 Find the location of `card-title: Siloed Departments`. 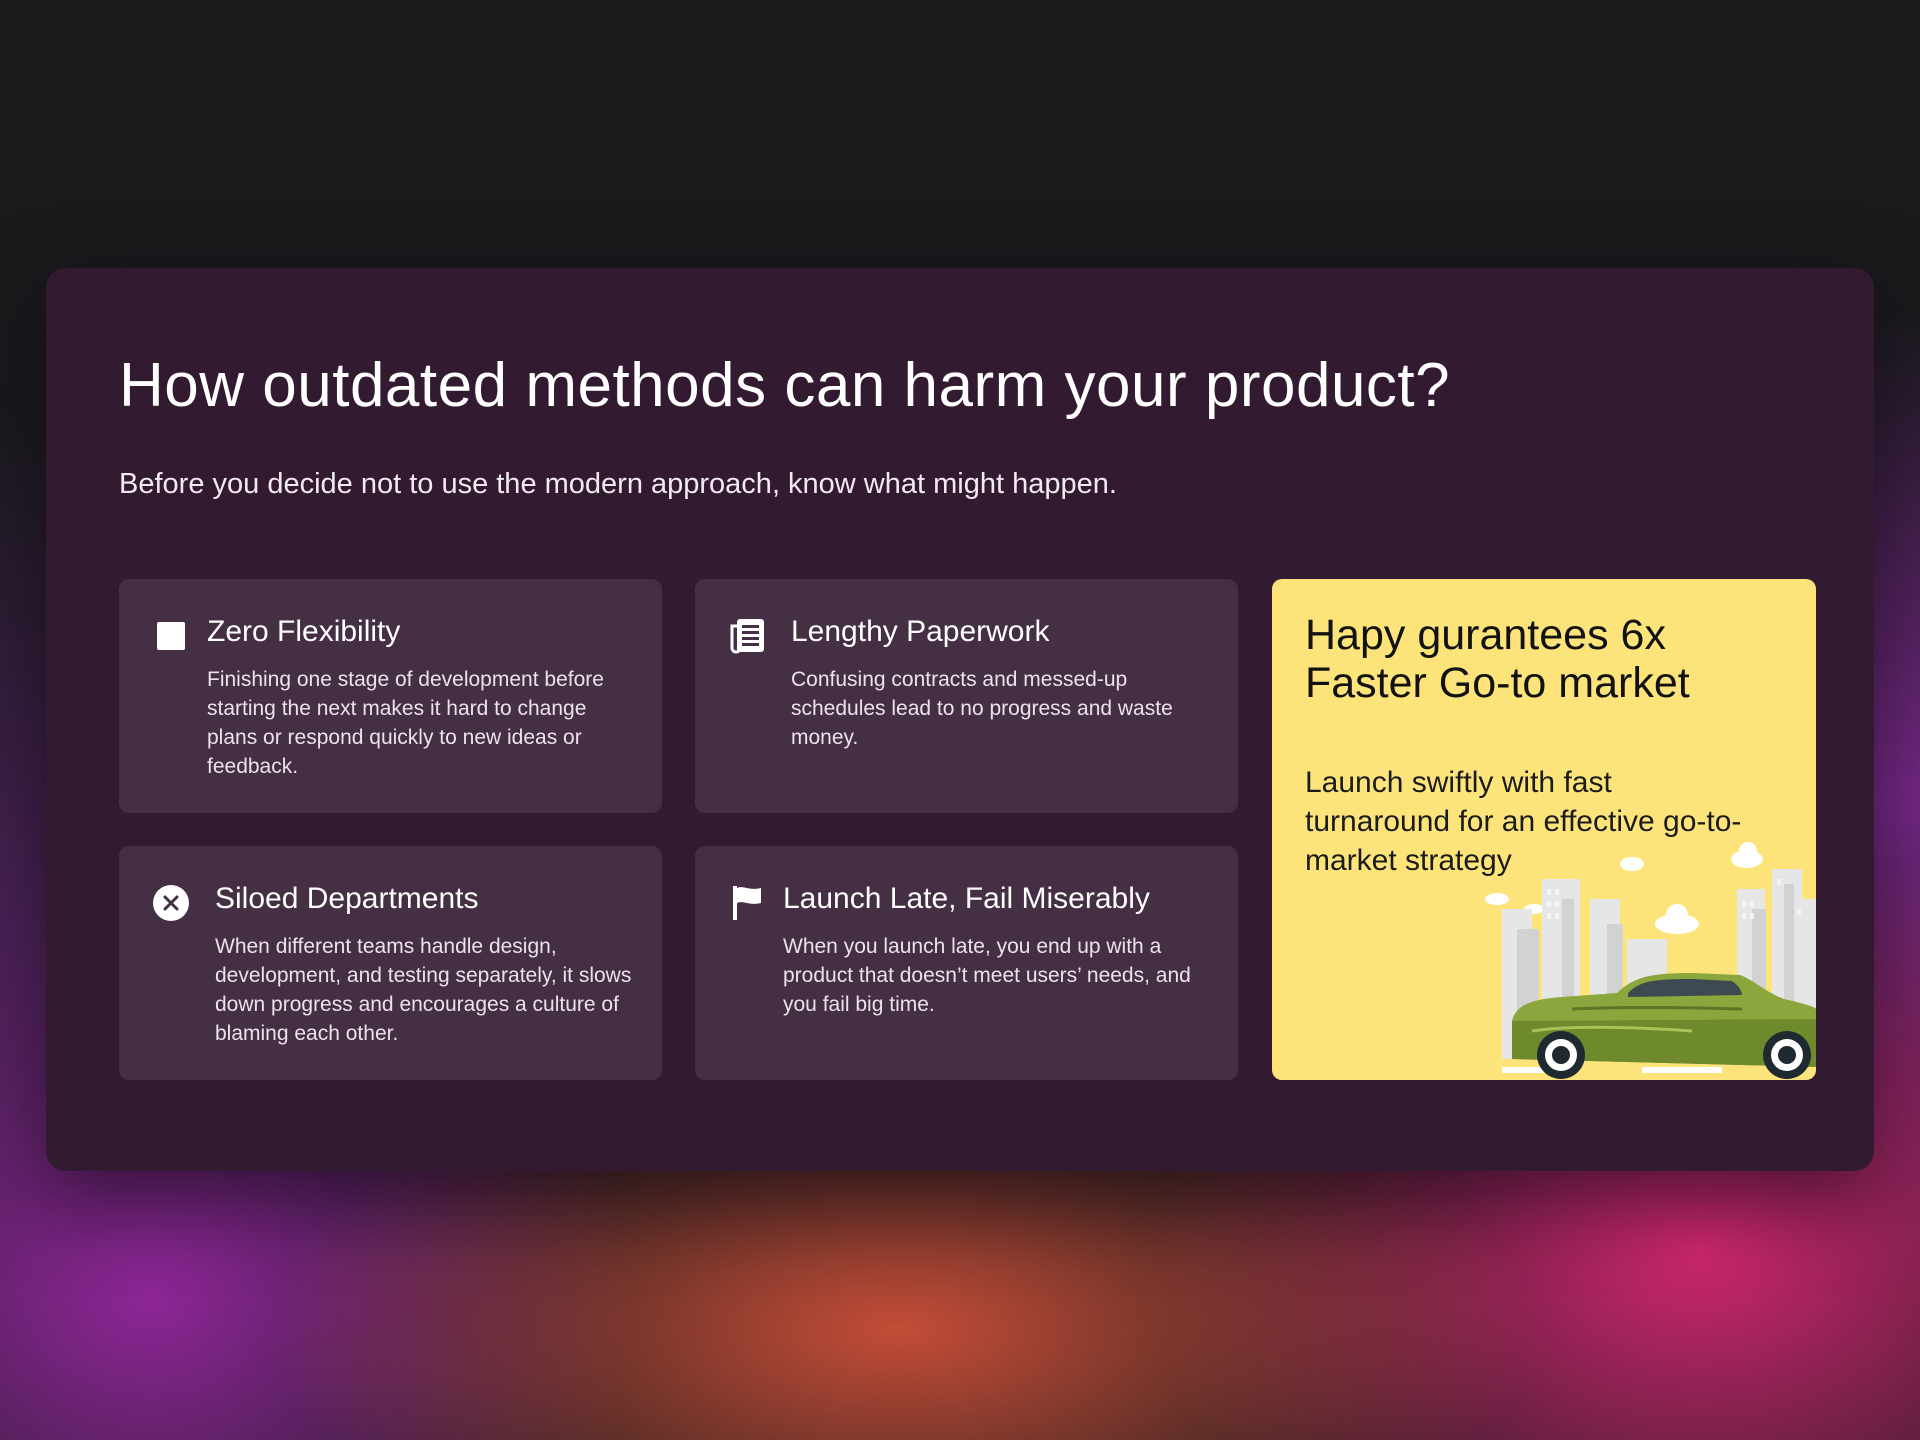

card-title: Siloed Departments is located at coordinates (347, 898).